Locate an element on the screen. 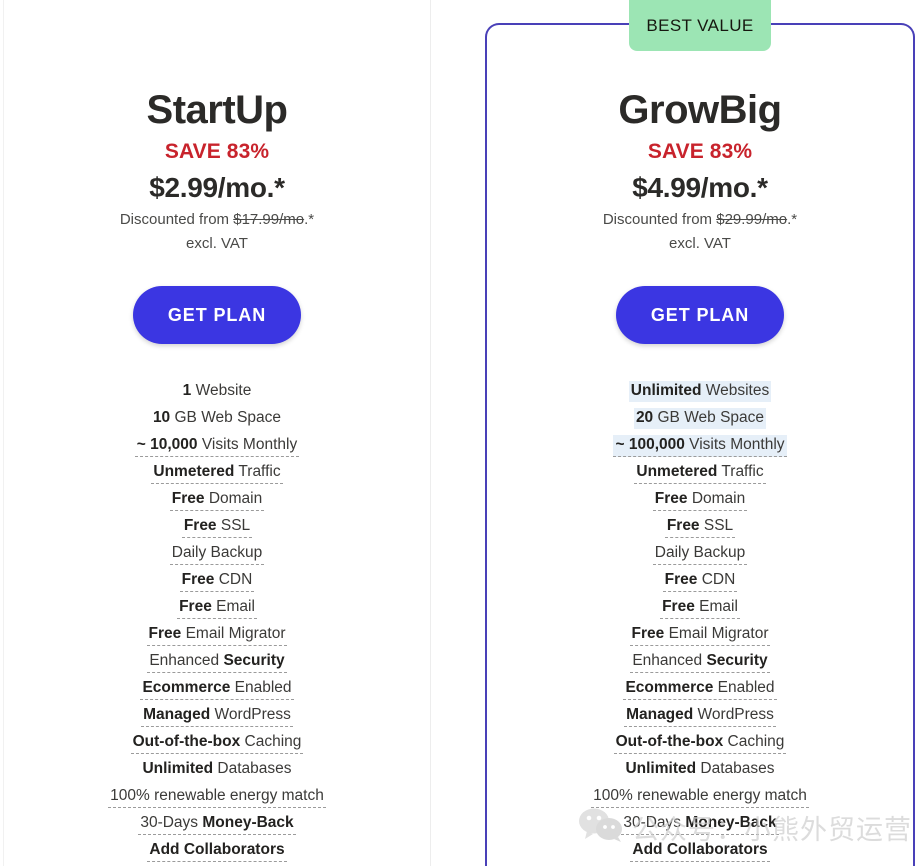 This screenshot has width=918, height=866. feature-text: Website is located at coordinates (221, 390).